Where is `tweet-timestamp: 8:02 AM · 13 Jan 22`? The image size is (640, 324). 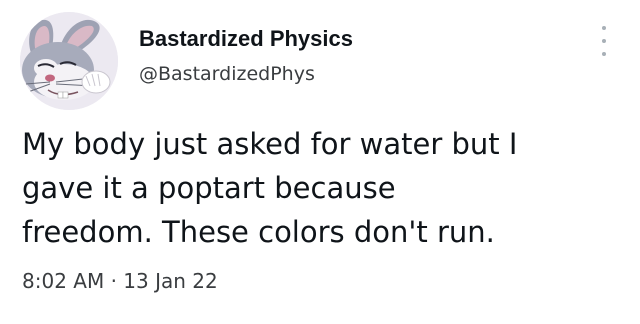
tweet-timestamp: 8:02 AM · 13 Jan 22 is located at coordinates (120, 281).